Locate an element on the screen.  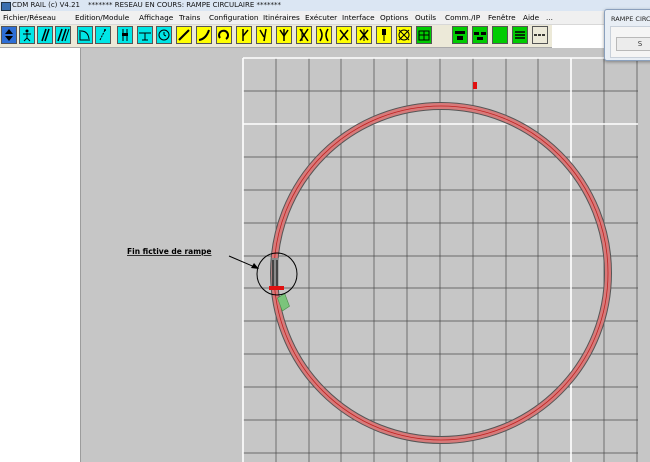
rampe-circulaire-window: RAMPE CIRCULAIRE S is located at coordinates (627, 35).